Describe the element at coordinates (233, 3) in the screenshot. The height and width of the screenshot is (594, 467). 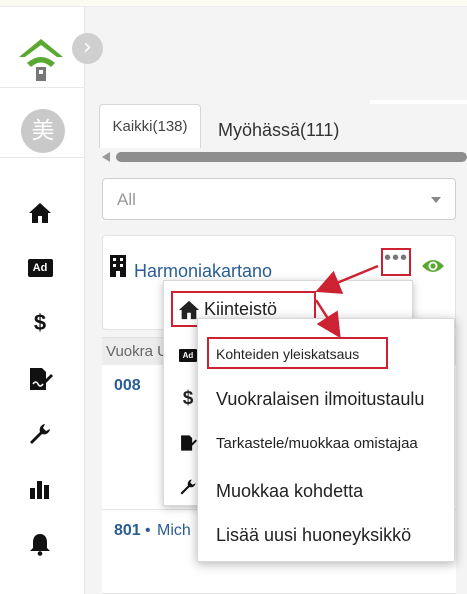
I see `top-border` at that location.